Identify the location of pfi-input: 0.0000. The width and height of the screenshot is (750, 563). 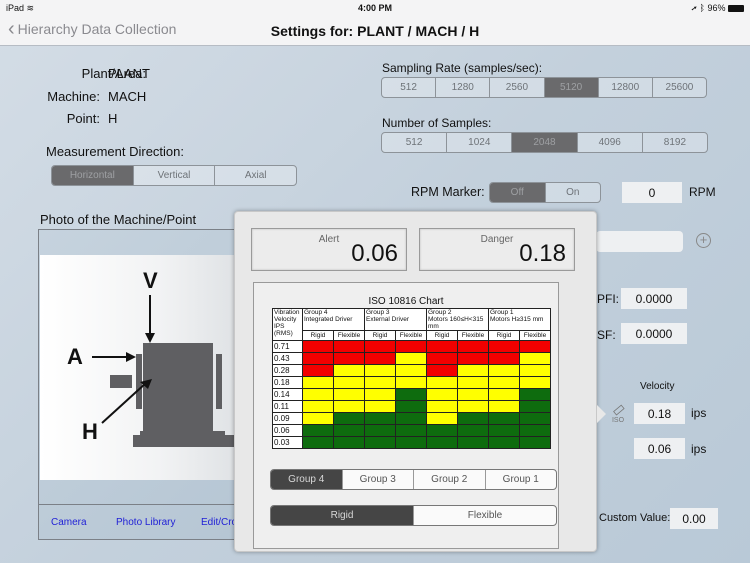
(654, 298).